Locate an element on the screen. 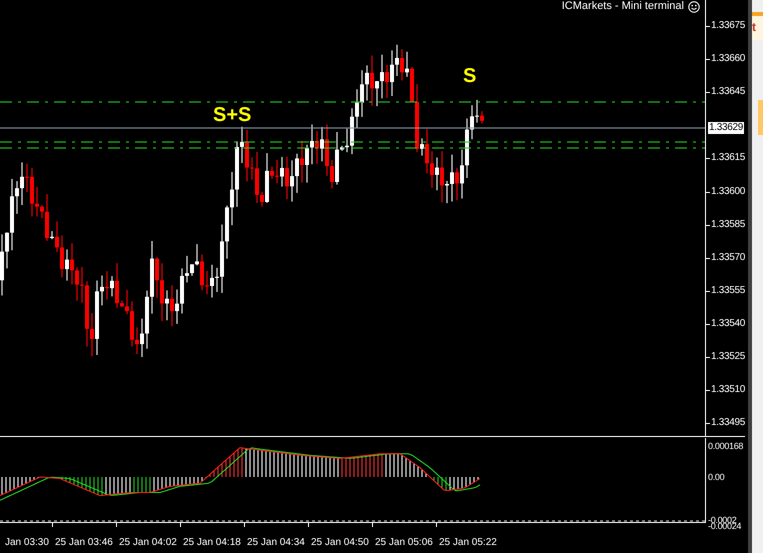 Image resolution: width=763 pixels, height=553 pixels. current-price-label: 1.33629 is located at coordinates (726, 128).